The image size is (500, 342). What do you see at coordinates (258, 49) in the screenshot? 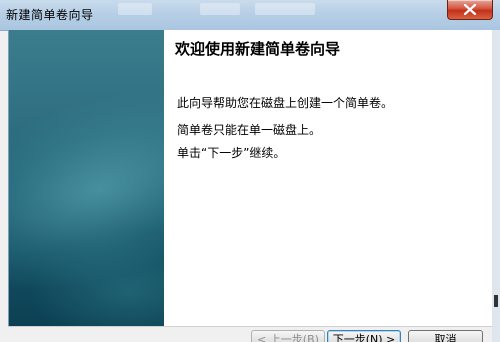
I see `wizard-heading: 欢迎使用新建简单卷向导` at bounding box center [258, 49].